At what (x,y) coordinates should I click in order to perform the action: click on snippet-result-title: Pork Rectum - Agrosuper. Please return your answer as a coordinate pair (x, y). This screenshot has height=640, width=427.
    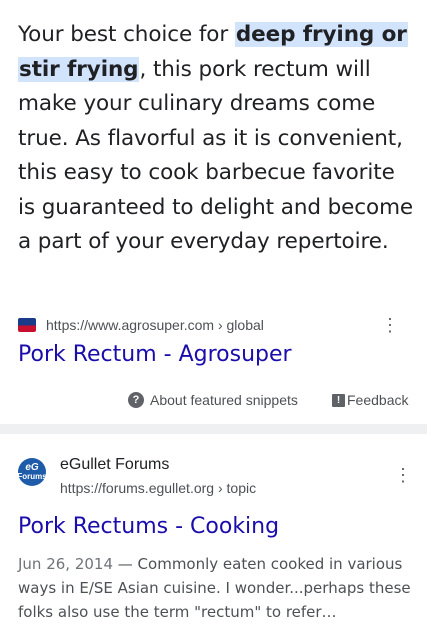
    Looking at the image, I should click on (155, 354).